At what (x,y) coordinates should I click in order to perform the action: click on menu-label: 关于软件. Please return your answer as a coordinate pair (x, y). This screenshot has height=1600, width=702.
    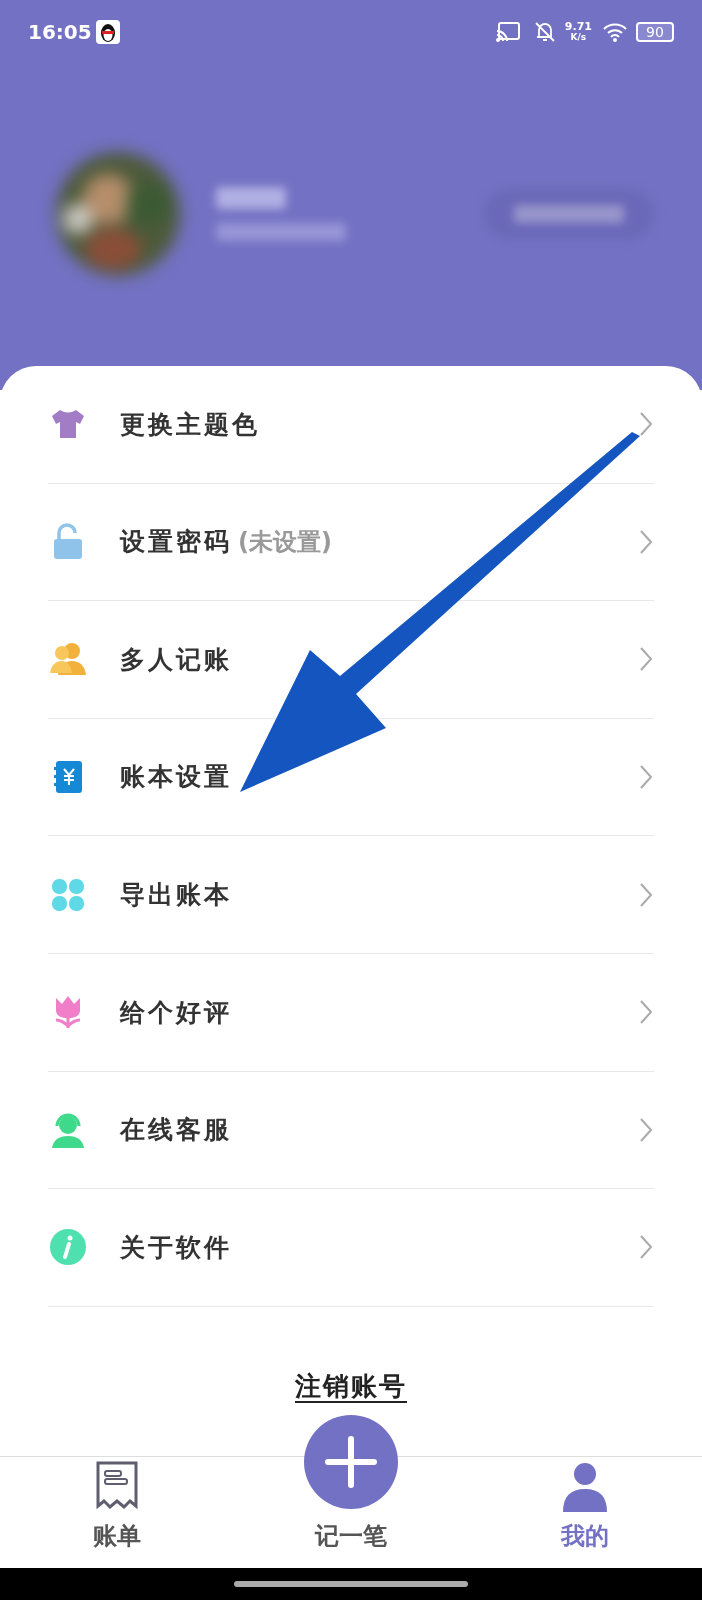
    Looking at the image, I should click on (176, 1247).